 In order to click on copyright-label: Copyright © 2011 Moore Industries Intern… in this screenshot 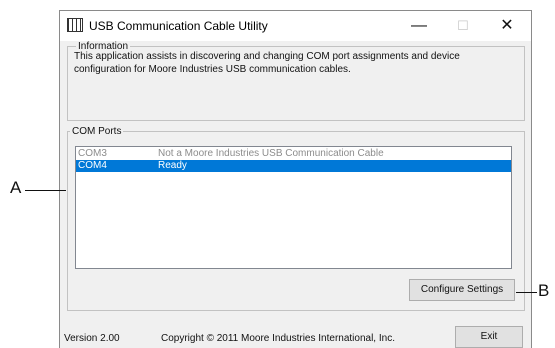, I will do `click(278, 338)`.